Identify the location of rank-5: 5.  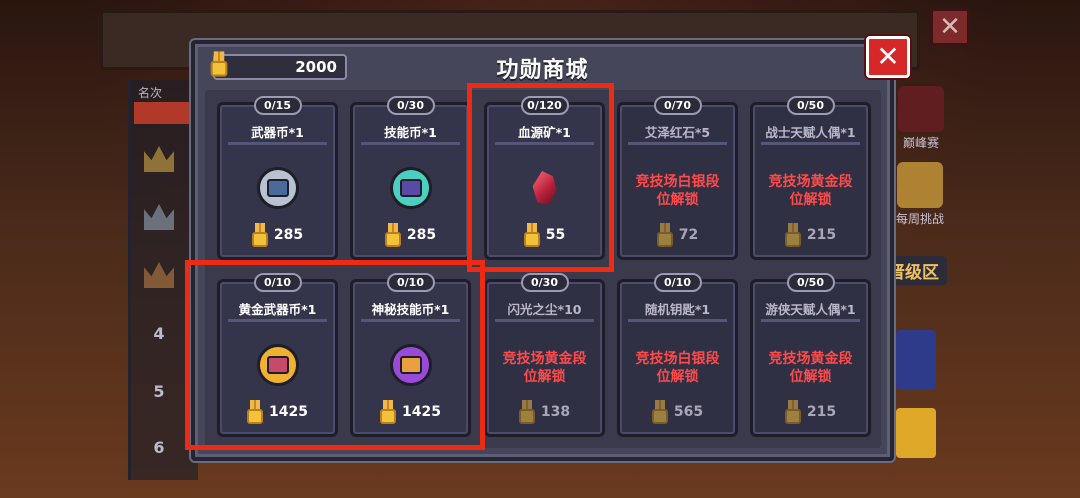
(159, 391).